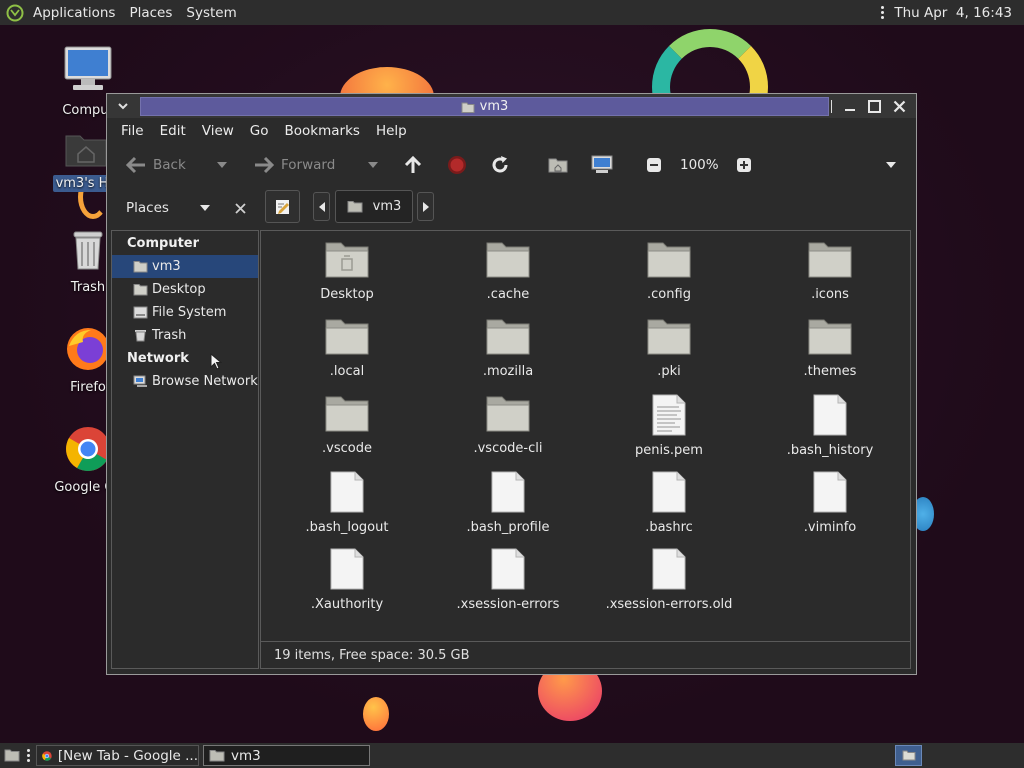 Image resolution: width=1024 pixels, height=768 pixels. What do you see at coordinates (211, 12) in the screenshot?
I see `system-menu: System` at bounding box center [211, 12].